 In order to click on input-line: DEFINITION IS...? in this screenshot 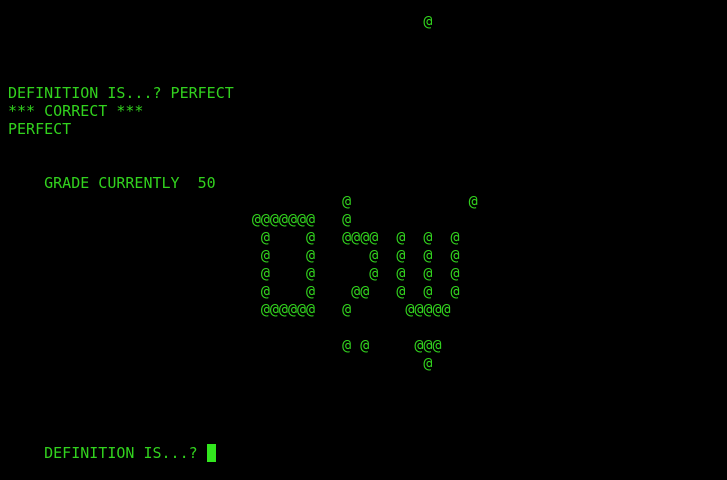, I will do `click(112, 444)`.